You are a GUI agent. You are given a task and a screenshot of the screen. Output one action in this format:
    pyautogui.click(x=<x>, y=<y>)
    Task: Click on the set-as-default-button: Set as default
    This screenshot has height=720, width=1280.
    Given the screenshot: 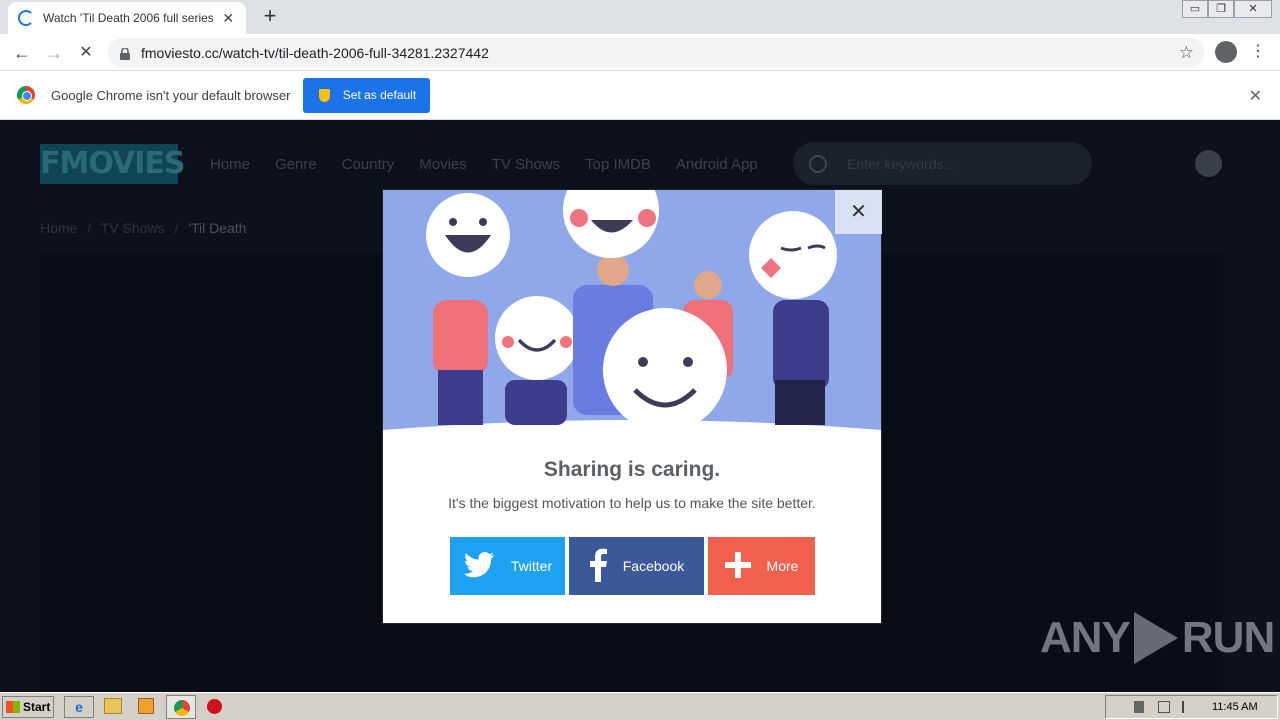 What is the action you would take?
    pyautogui.click(x=367, y=95)
    